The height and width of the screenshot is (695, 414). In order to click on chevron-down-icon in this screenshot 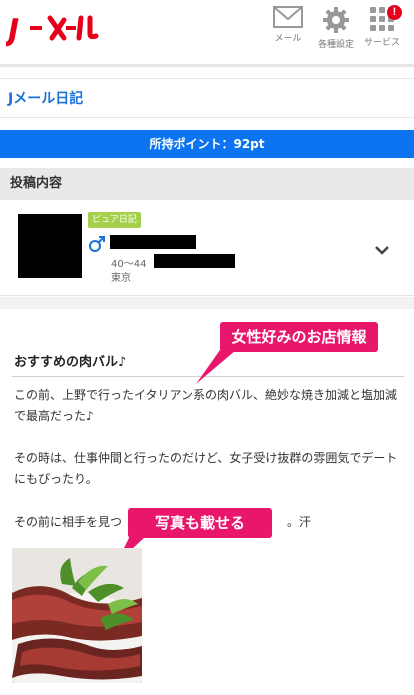, I will do `click(382, 250)`.